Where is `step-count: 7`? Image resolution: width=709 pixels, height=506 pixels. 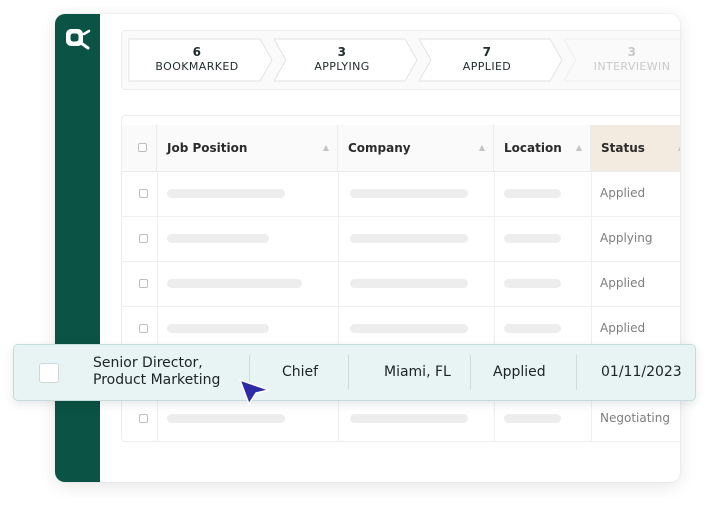
step-count: 7 is located at coordinates (487, 52).